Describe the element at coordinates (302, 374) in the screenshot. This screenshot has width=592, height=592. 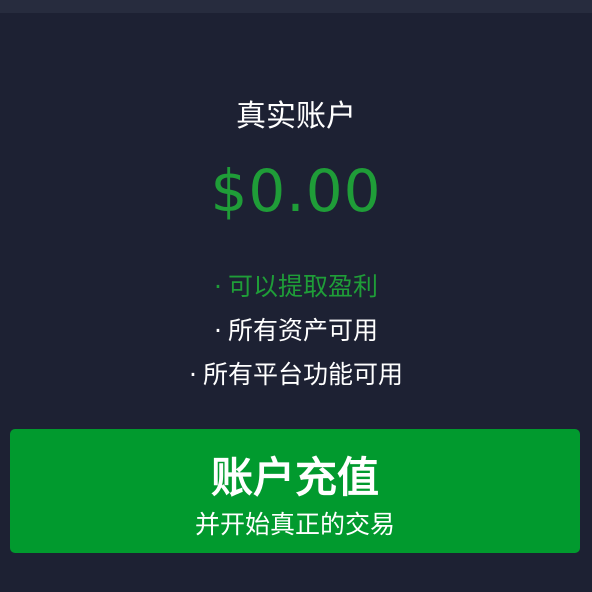
I see `feature-label: 所有平台功能可用` at that location.